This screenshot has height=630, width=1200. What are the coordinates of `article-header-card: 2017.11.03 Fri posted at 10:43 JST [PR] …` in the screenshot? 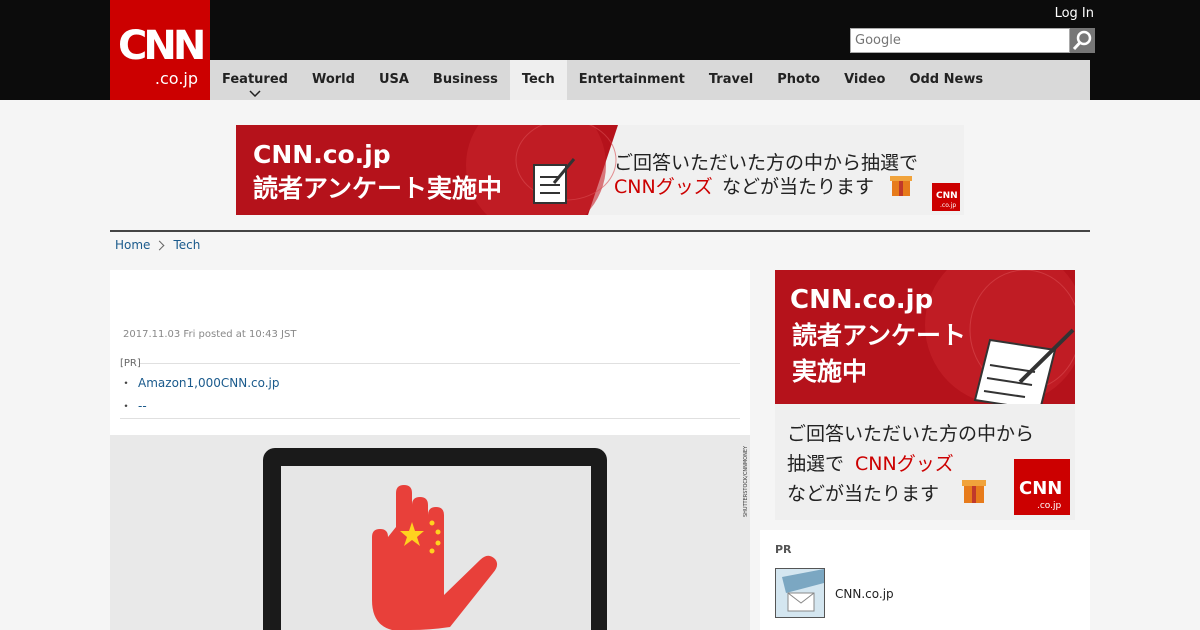 It's located at (430, 355).